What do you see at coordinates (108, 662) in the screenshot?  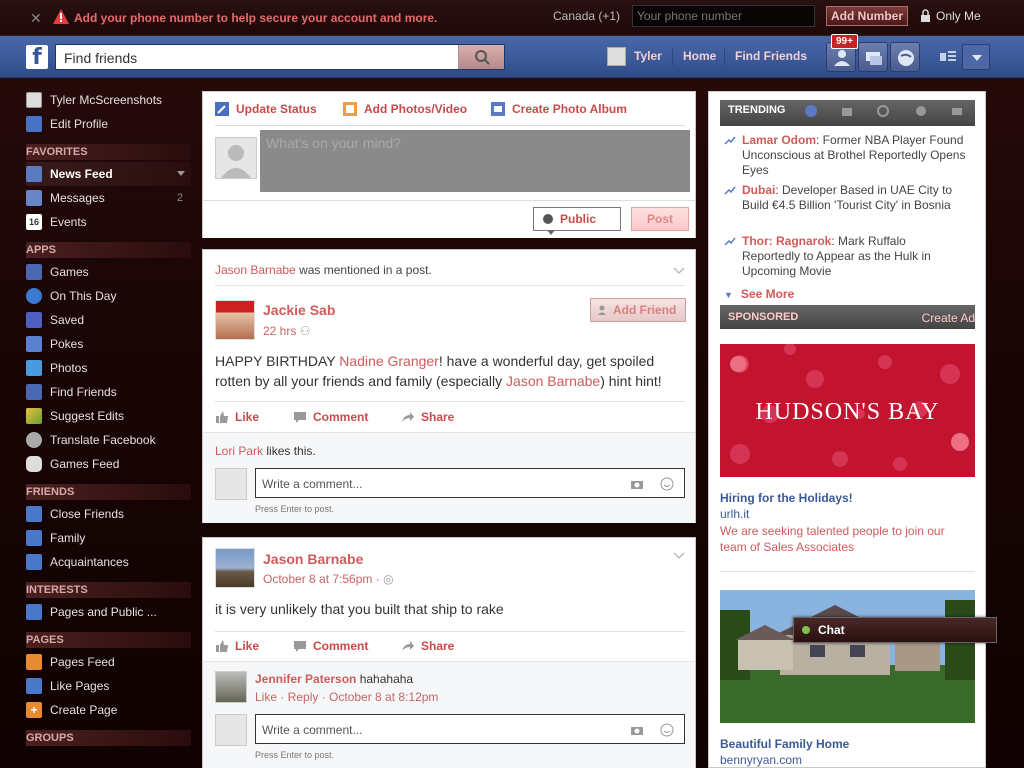 I see `sidebar-item-pages-feed: Pages Feed` at bounding box center [108, 662].